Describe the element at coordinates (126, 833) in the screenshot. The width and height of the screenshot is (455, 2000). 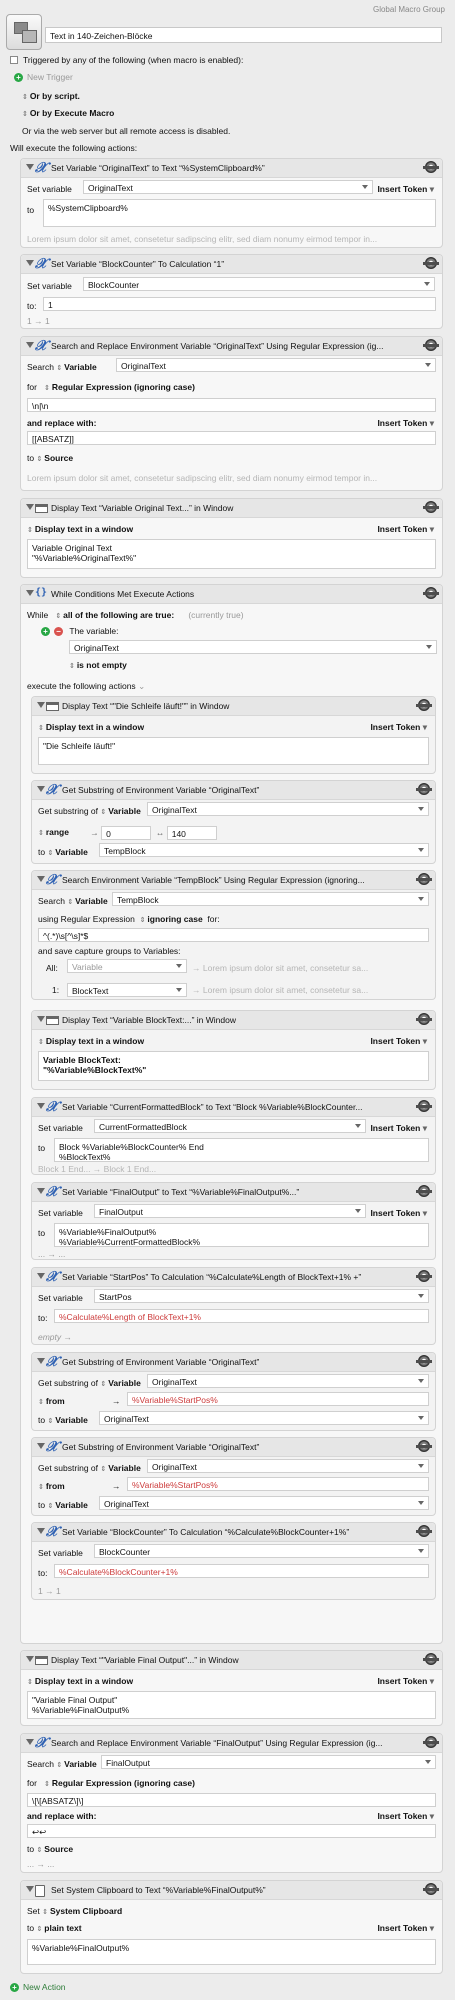
I see `range-start-field: 0` at that location.